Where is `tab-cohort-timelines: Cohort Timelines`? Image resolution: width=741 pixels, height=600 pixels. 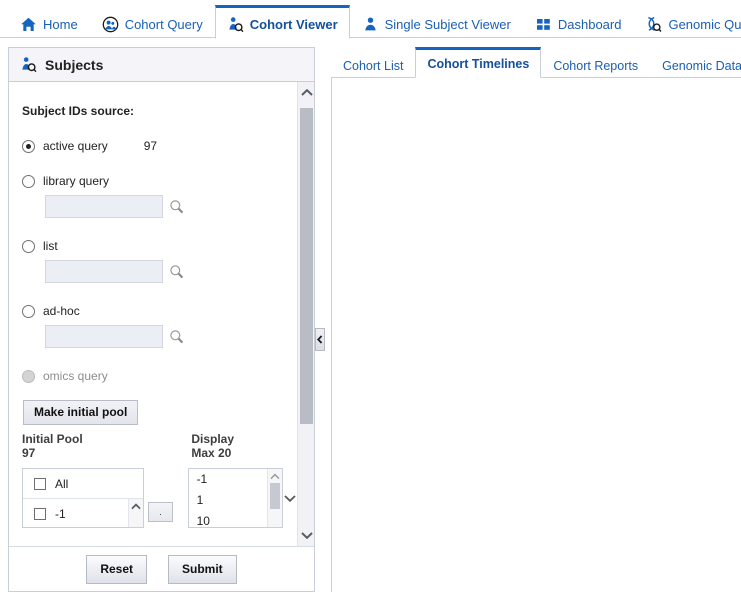
tab-cohort-timelines: Cohort Timelines is located at coordinates (478, 62).